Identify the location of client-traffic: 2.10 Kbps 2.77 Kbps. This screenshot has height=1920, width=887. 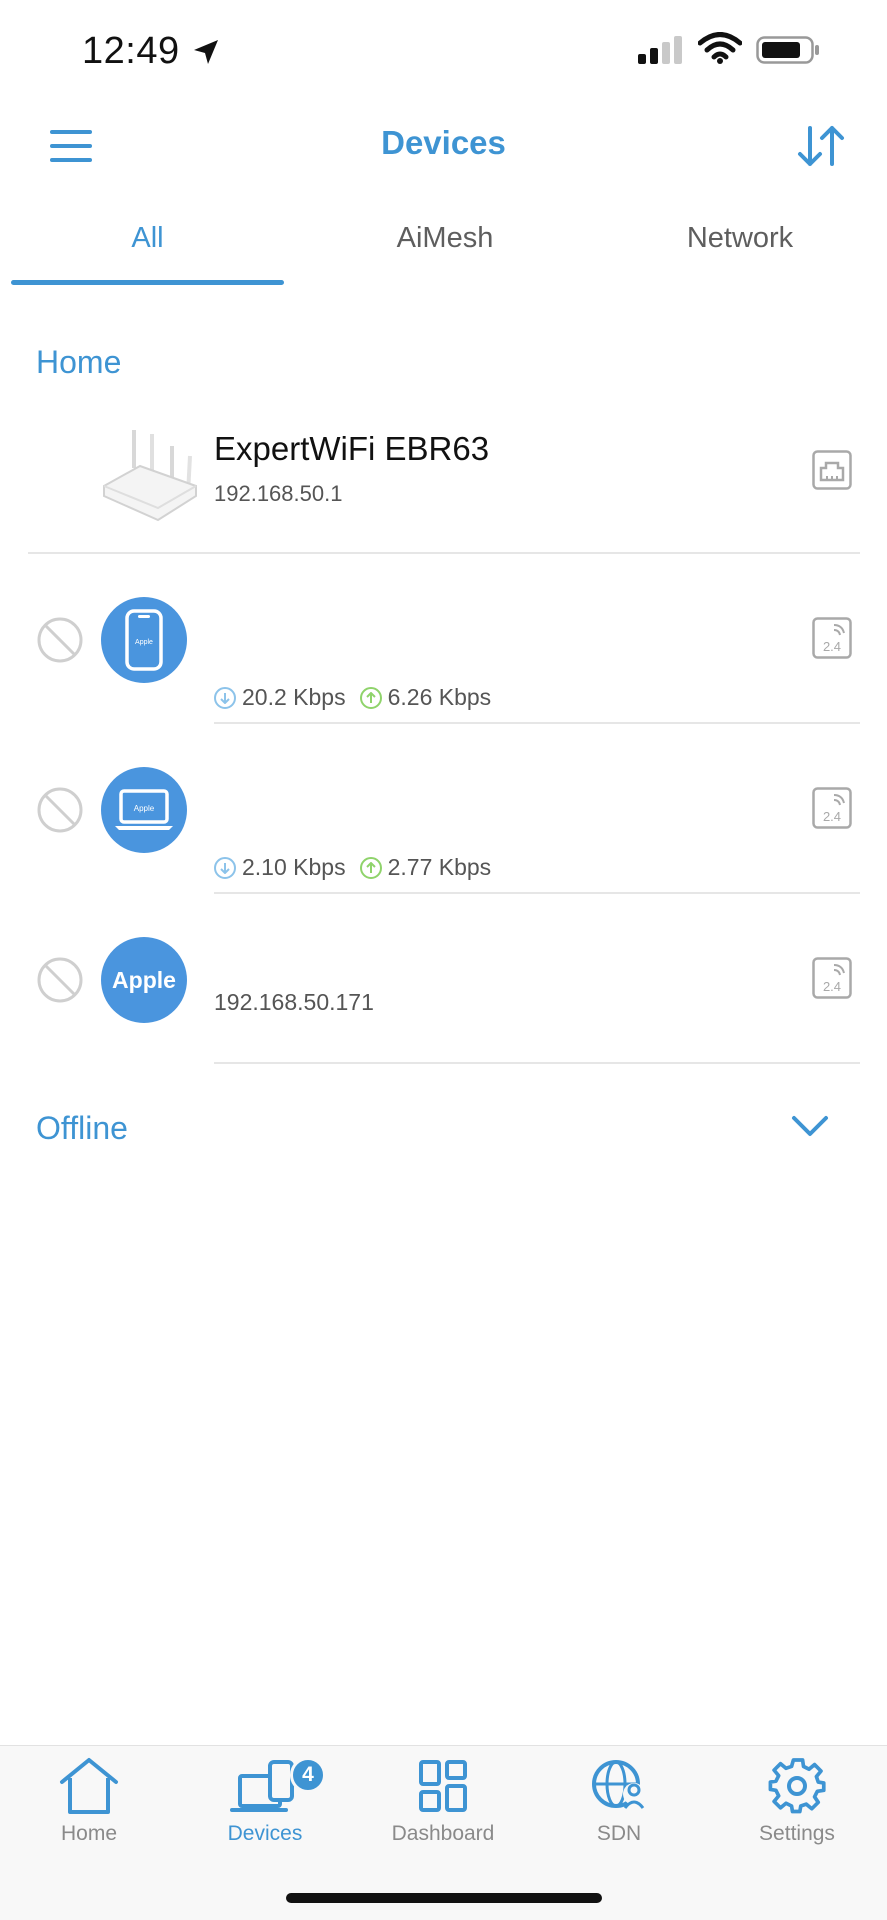
(359, 867).